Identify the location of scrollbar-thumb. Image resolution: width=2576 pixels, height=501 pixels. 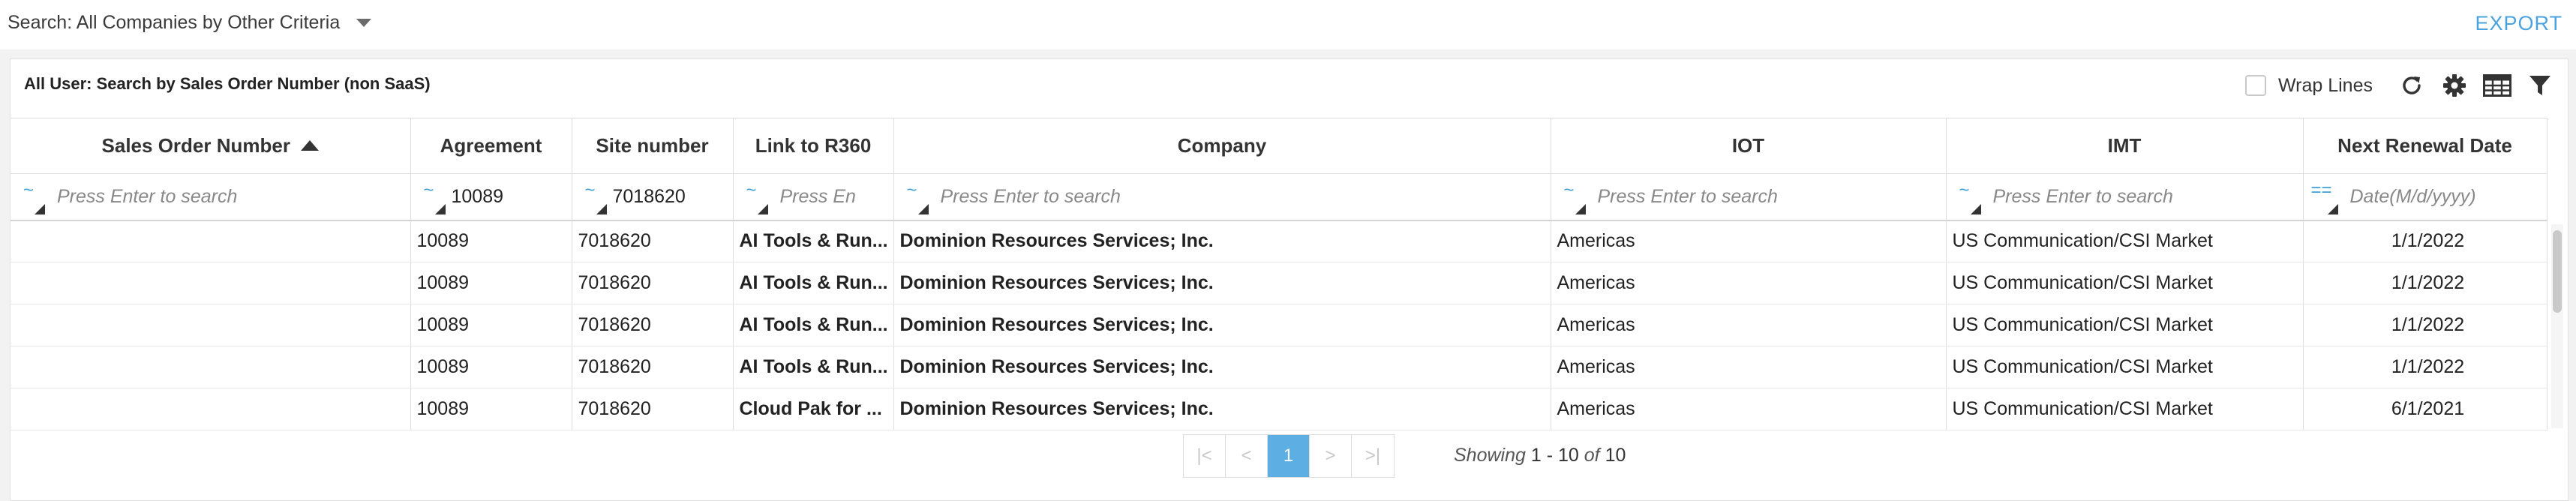
(2557, 271).